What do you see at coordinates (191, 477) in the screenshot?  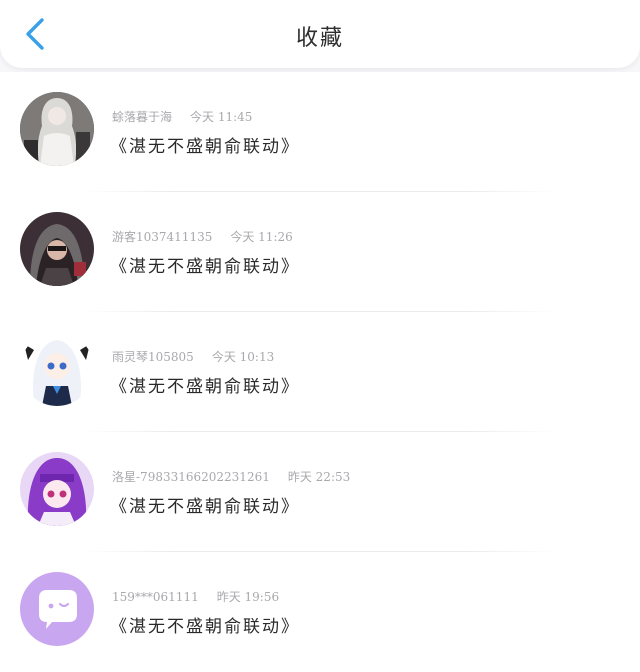 I see `username: 洛星-79833166202231261` at bounding box center [191, 477].